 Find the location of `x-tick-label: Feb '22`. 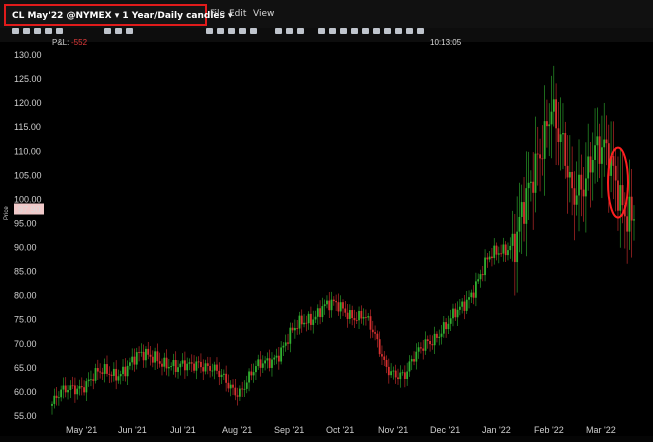

x-tick-label: Feb '22 is located at coordinates (549, 430).